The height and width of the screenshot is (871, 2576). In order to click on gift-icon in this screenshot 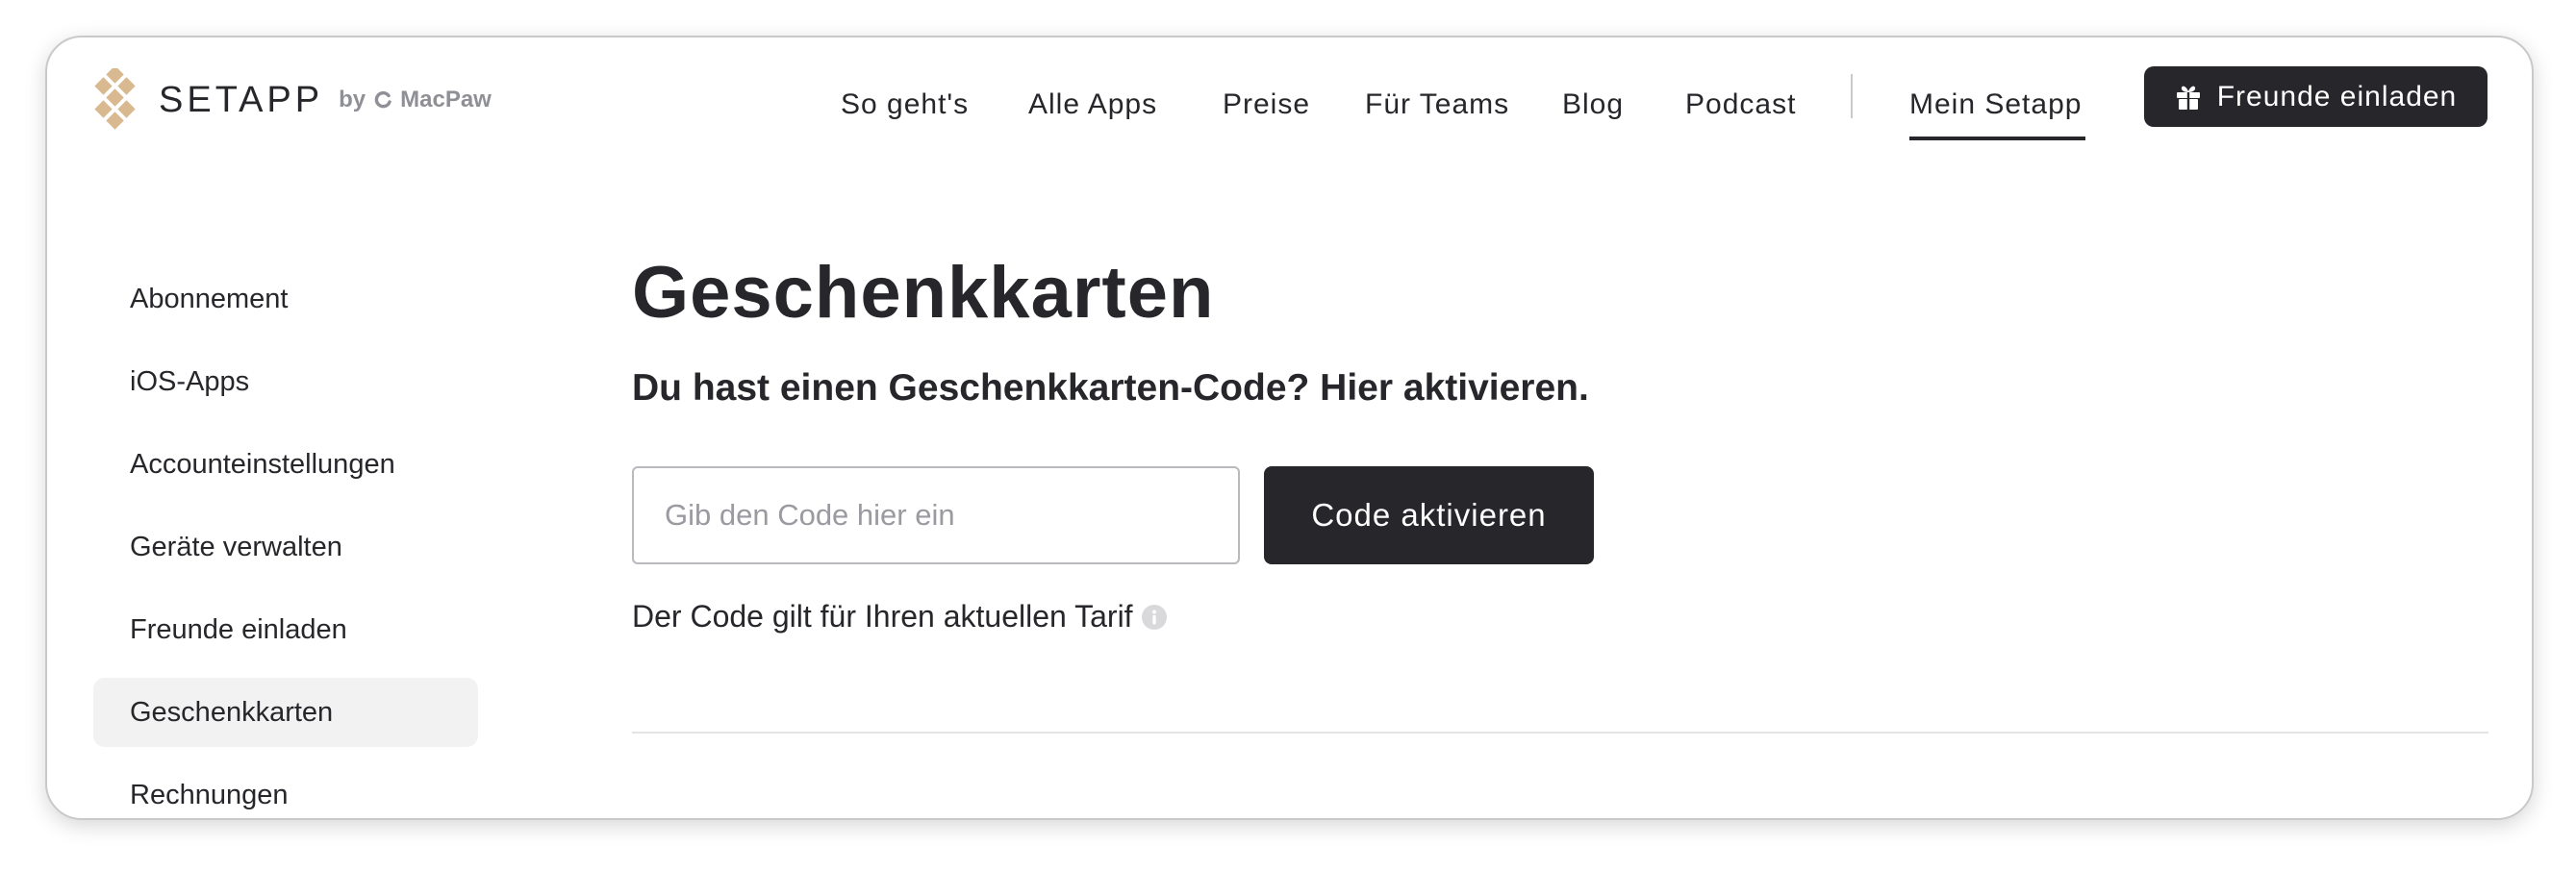, I will do `click(2188, 98)`.